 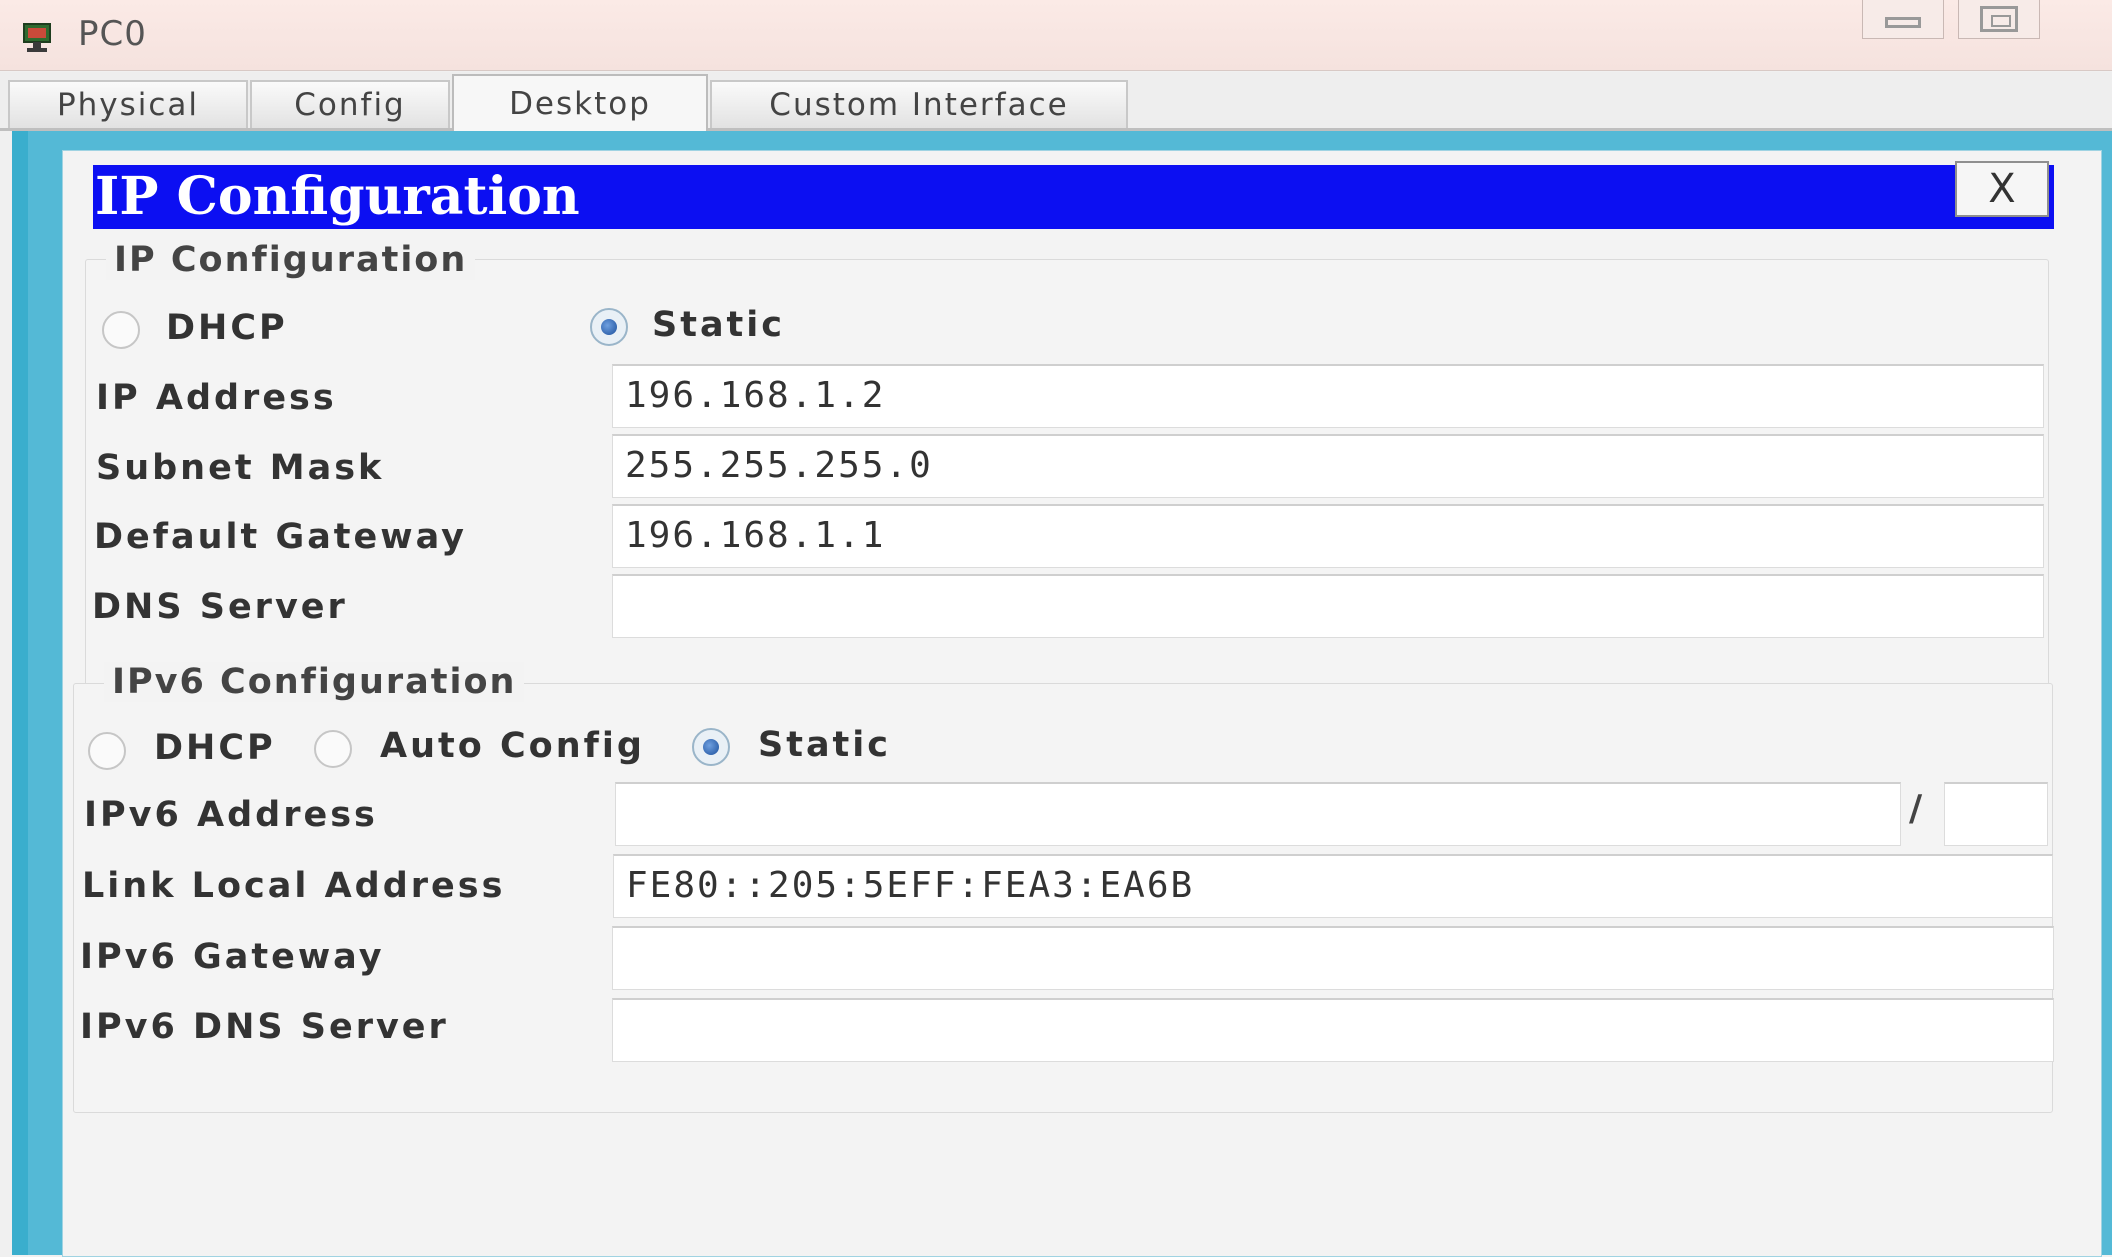 What do you see at coordinates (294, 886) in the screenshot?
I see `link-local-address-label: Link Local Address` at bounding box center [294, 886].